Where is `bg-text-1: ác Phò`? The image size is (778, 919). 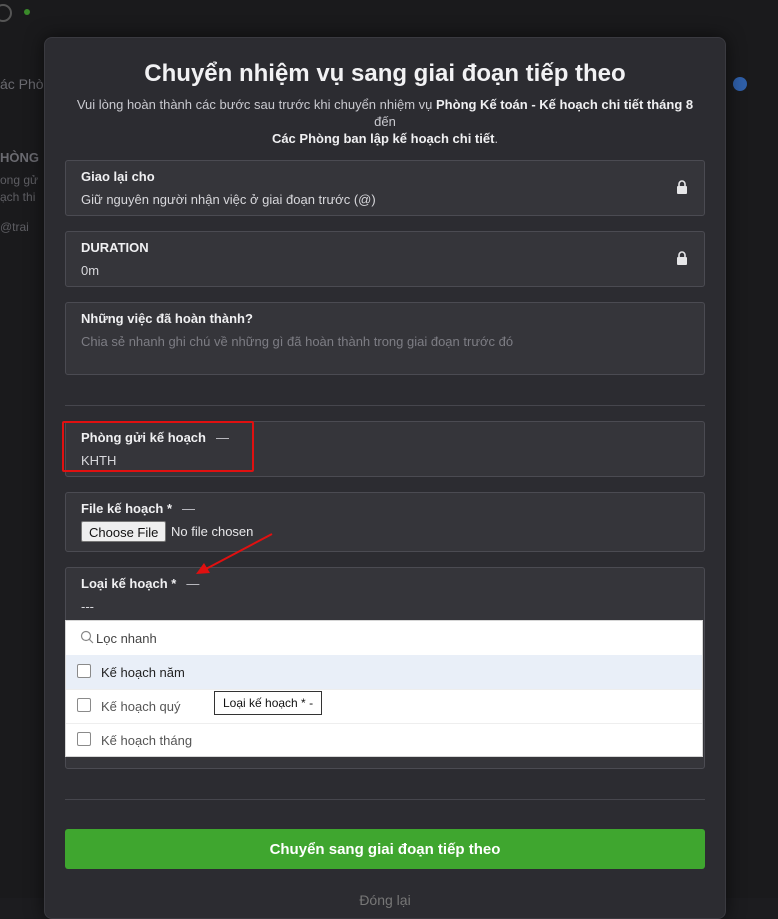 bg-text-1: ác Phò is located at coordinates (22, 84).